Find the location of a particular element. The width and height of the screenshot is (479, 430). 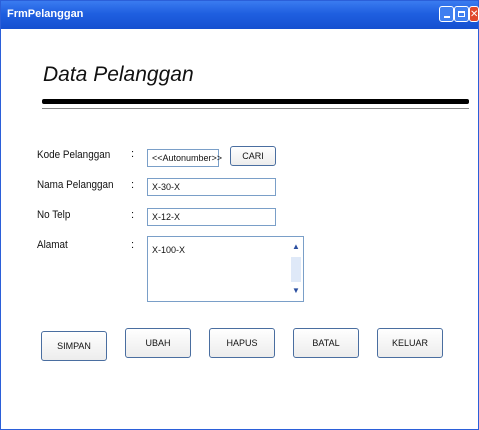

alamat-scrollbar: ▲ ▼ is located at coordinates (296, 270).